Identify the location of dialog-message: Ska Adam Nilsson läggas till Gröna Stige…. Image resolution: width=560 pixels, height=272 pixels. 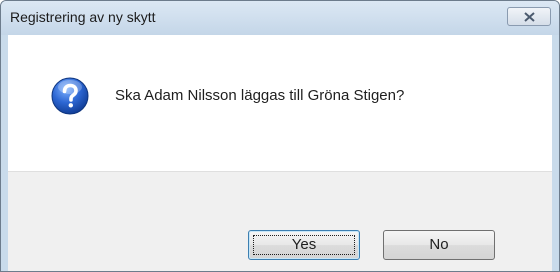
(260, 95).